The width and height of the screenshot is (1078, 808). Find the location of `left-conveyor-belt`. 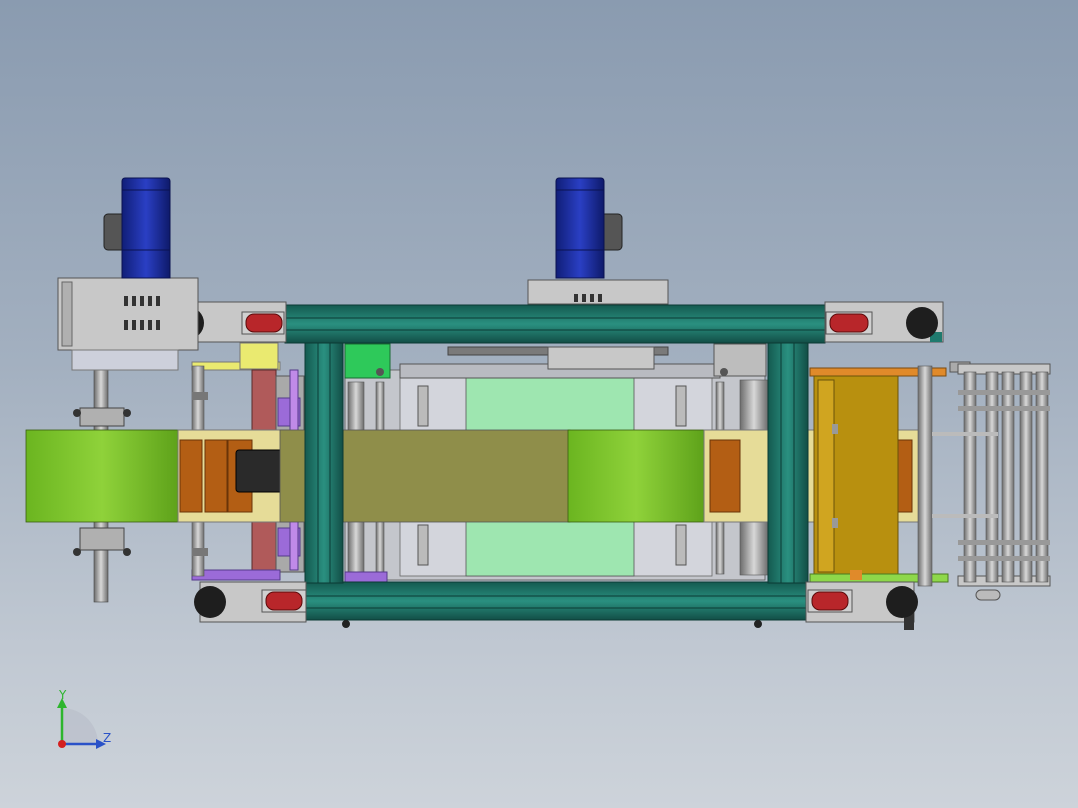

left-conveyor-belt is located at coordinates (164, 476).